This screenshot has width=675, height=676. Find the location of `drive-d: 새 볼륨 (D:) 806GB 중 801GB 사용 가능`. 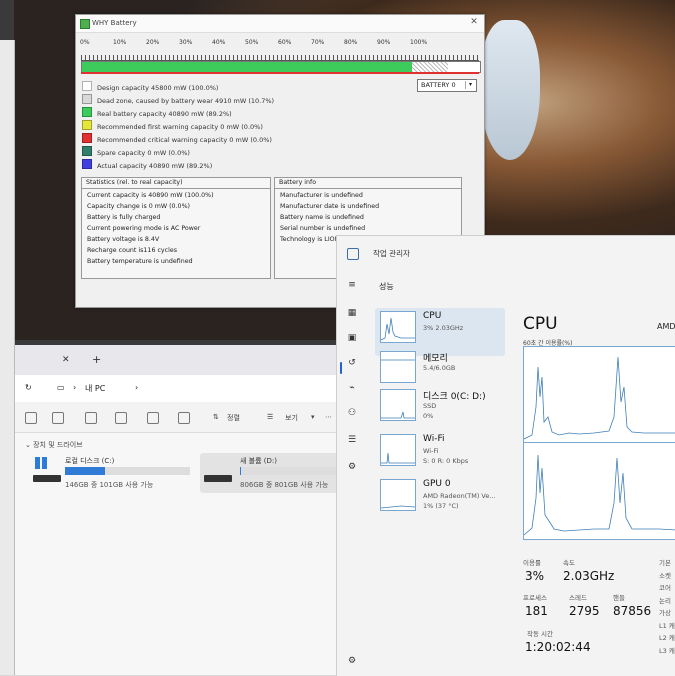

drive-d: 새 볼륨 (D:) 806GB 중 801GB 사용 가능 is located at coordinates (270, 473).